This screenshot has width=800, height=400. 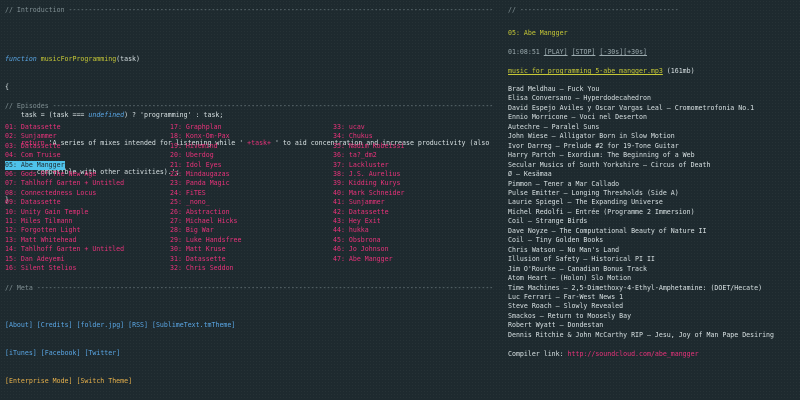 What do you see at coordinates (633, 354) in the screenshot?
I see `compiler-link: http://soundcloud.com/abe_mangger` at bounding box center [633, 354].